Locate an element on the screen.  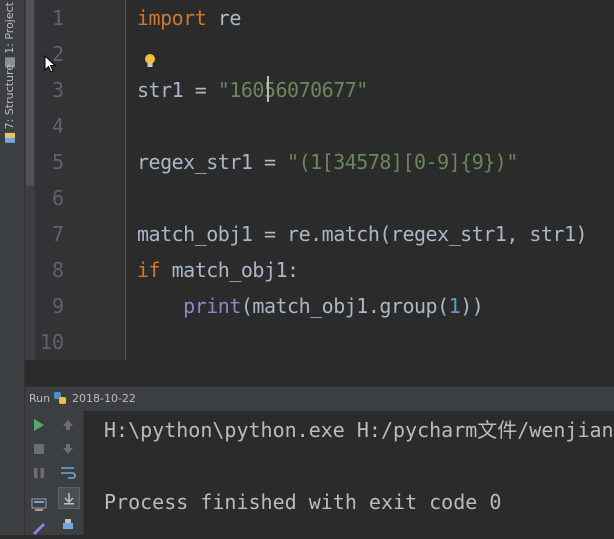
dump-threads-button is located at coordinates (39, 505).